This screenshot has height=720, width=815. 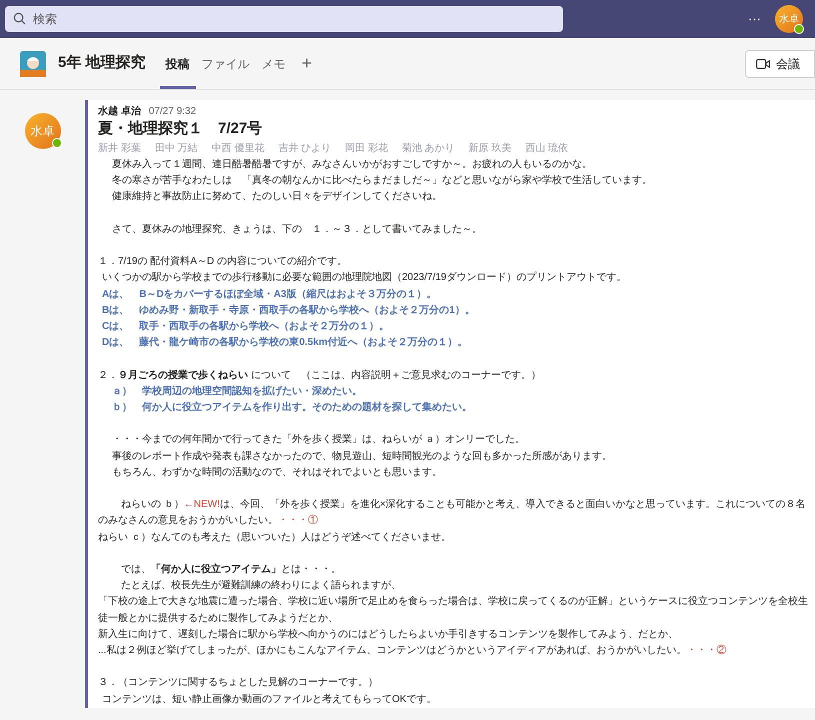 I want to click on message-line: コンテンツは、短い静止画像か動画のファイルと考えてもらってOKです。, so click(x=269, y=699).